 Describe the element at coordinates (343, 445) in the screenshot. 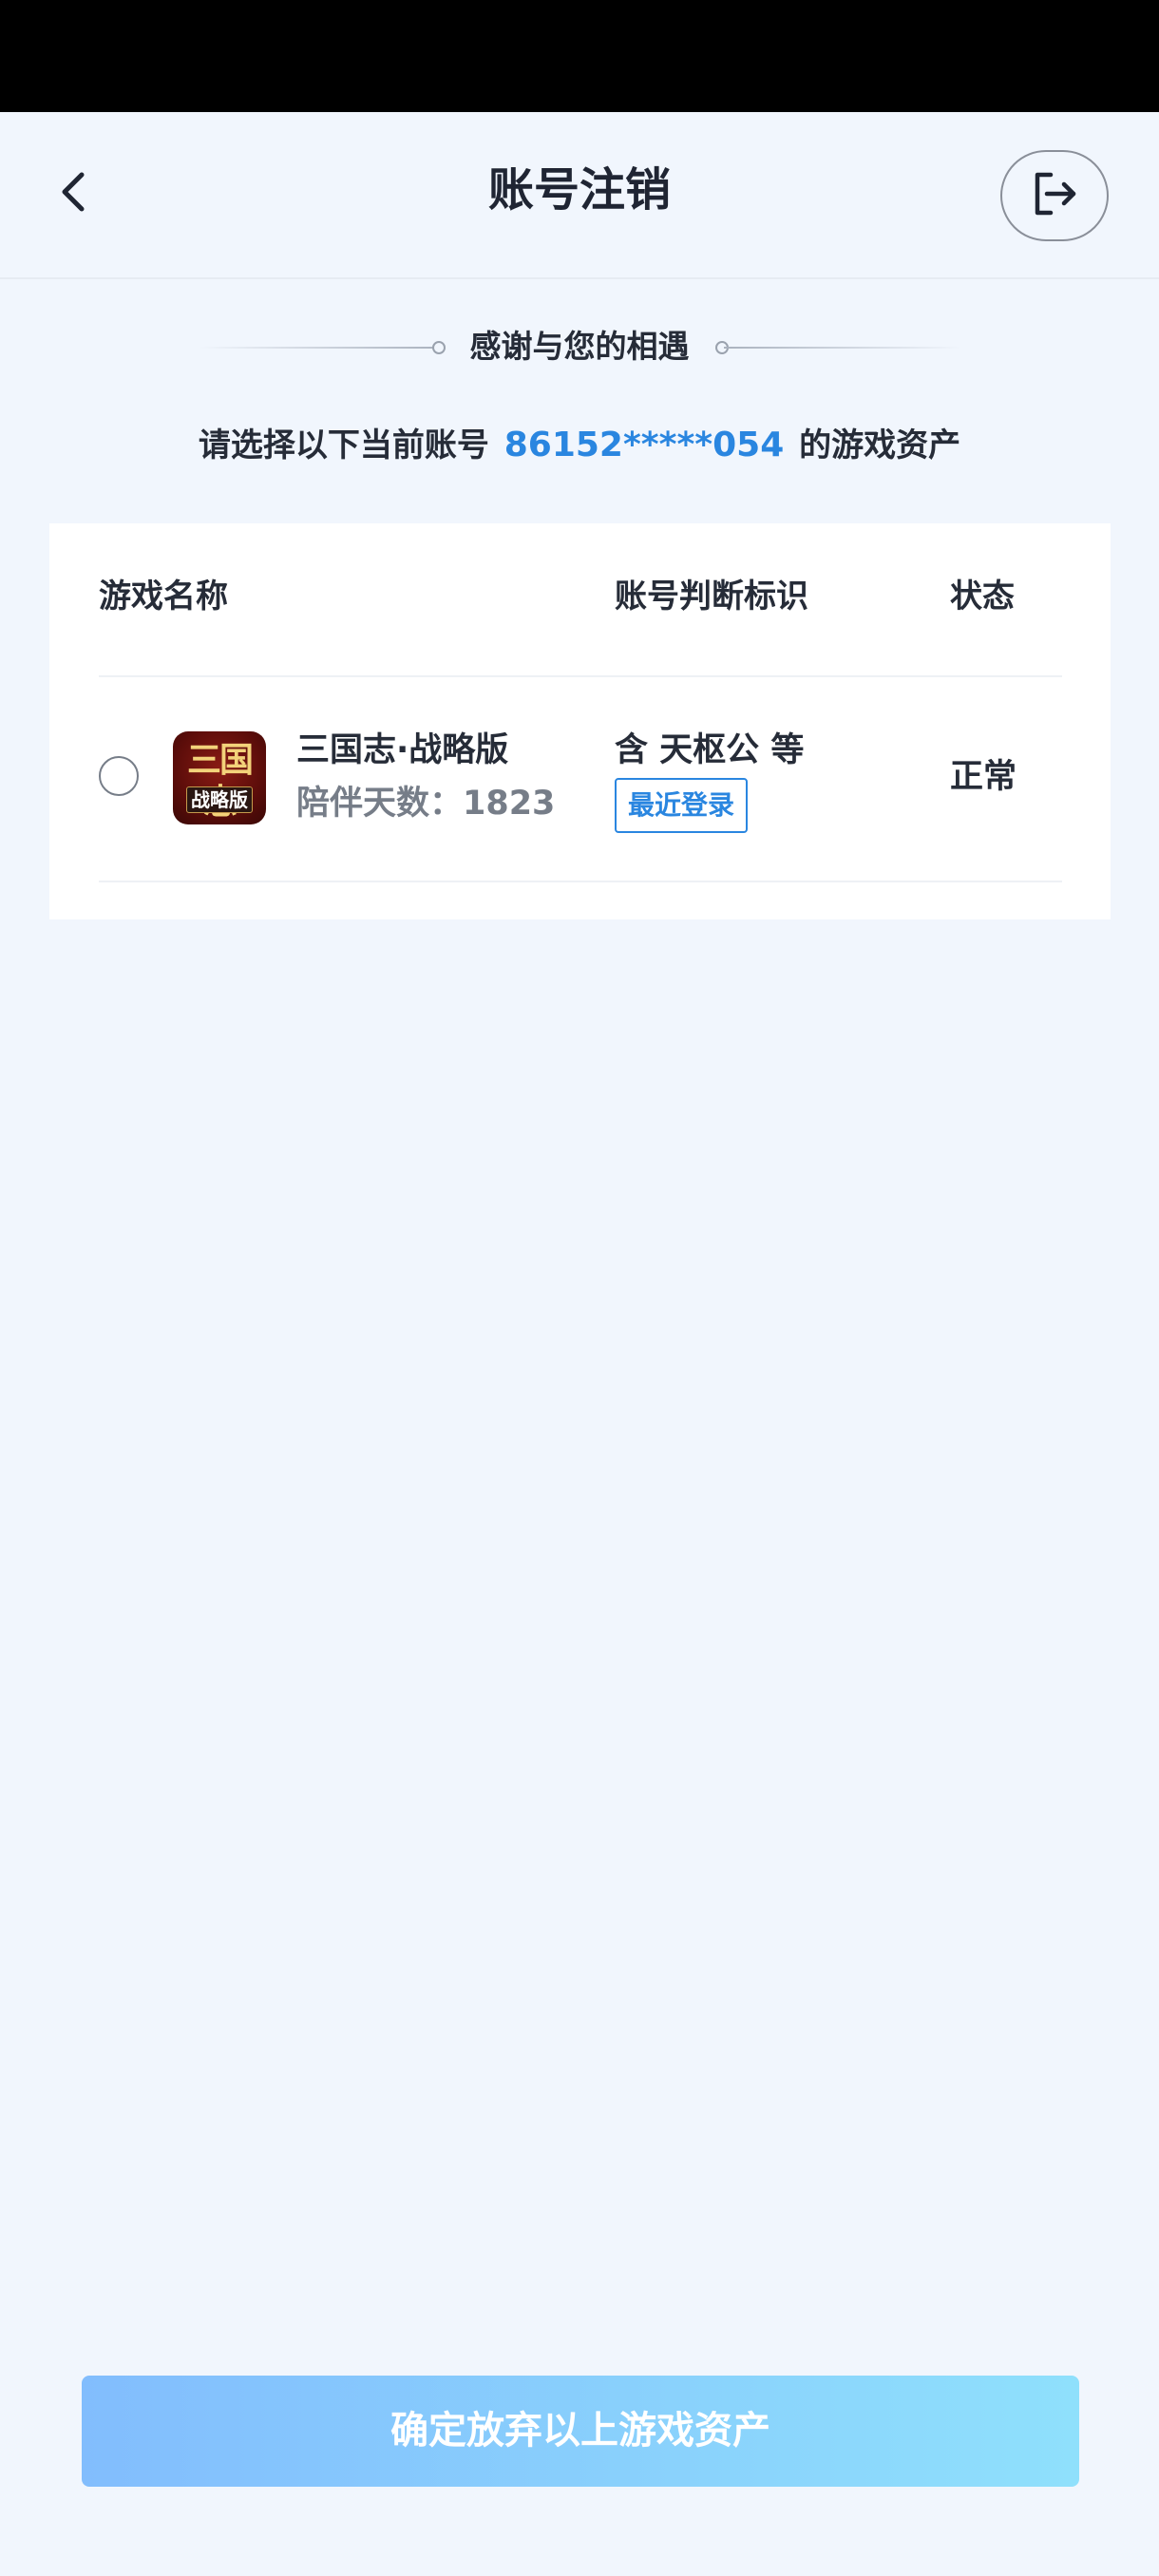

I see `instruction-prefix: 请选择以下当前账号` at that location.